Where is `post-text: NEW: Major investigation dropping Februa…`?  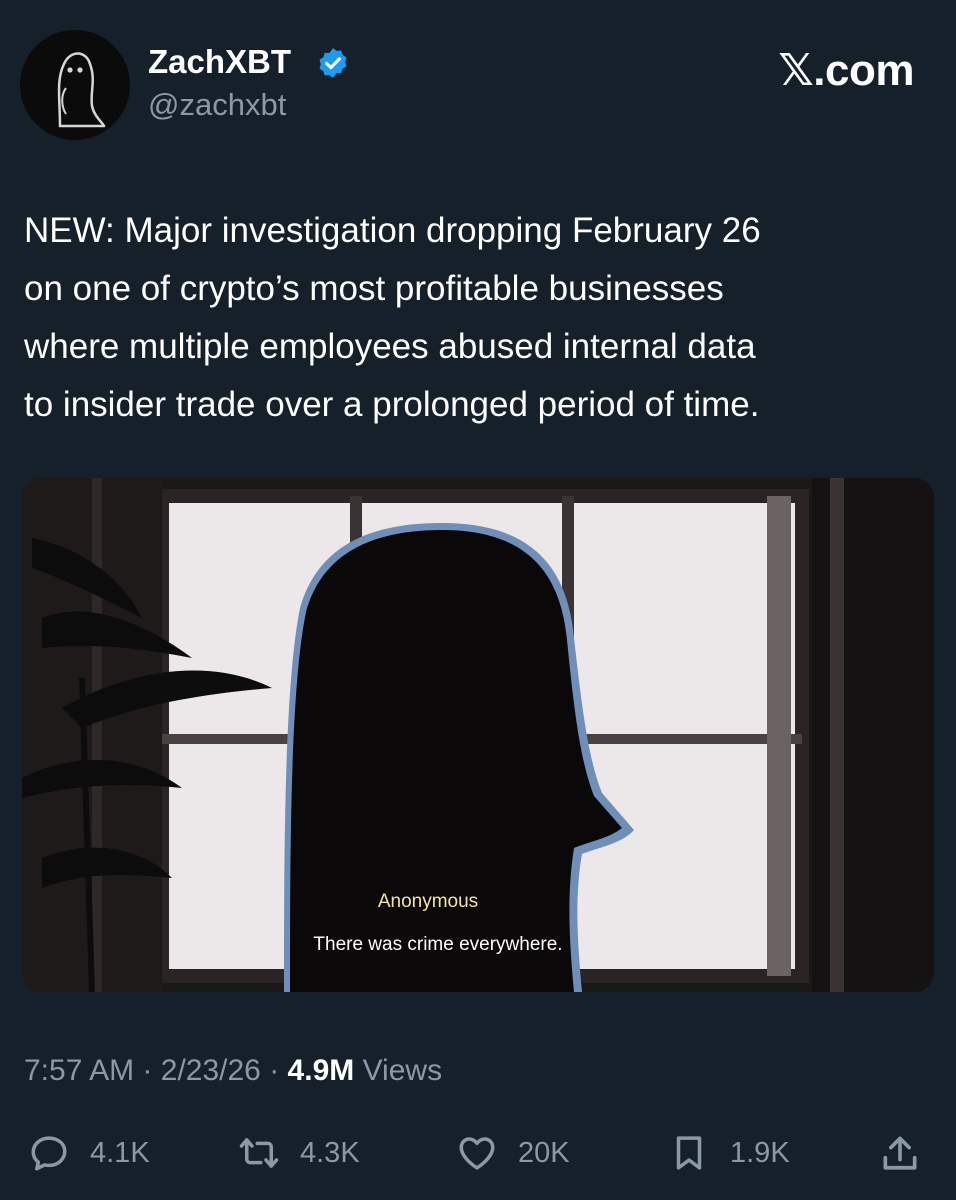 post-text: NEW: Major investigation dropping Februa… is located at coordinates (392, 317).